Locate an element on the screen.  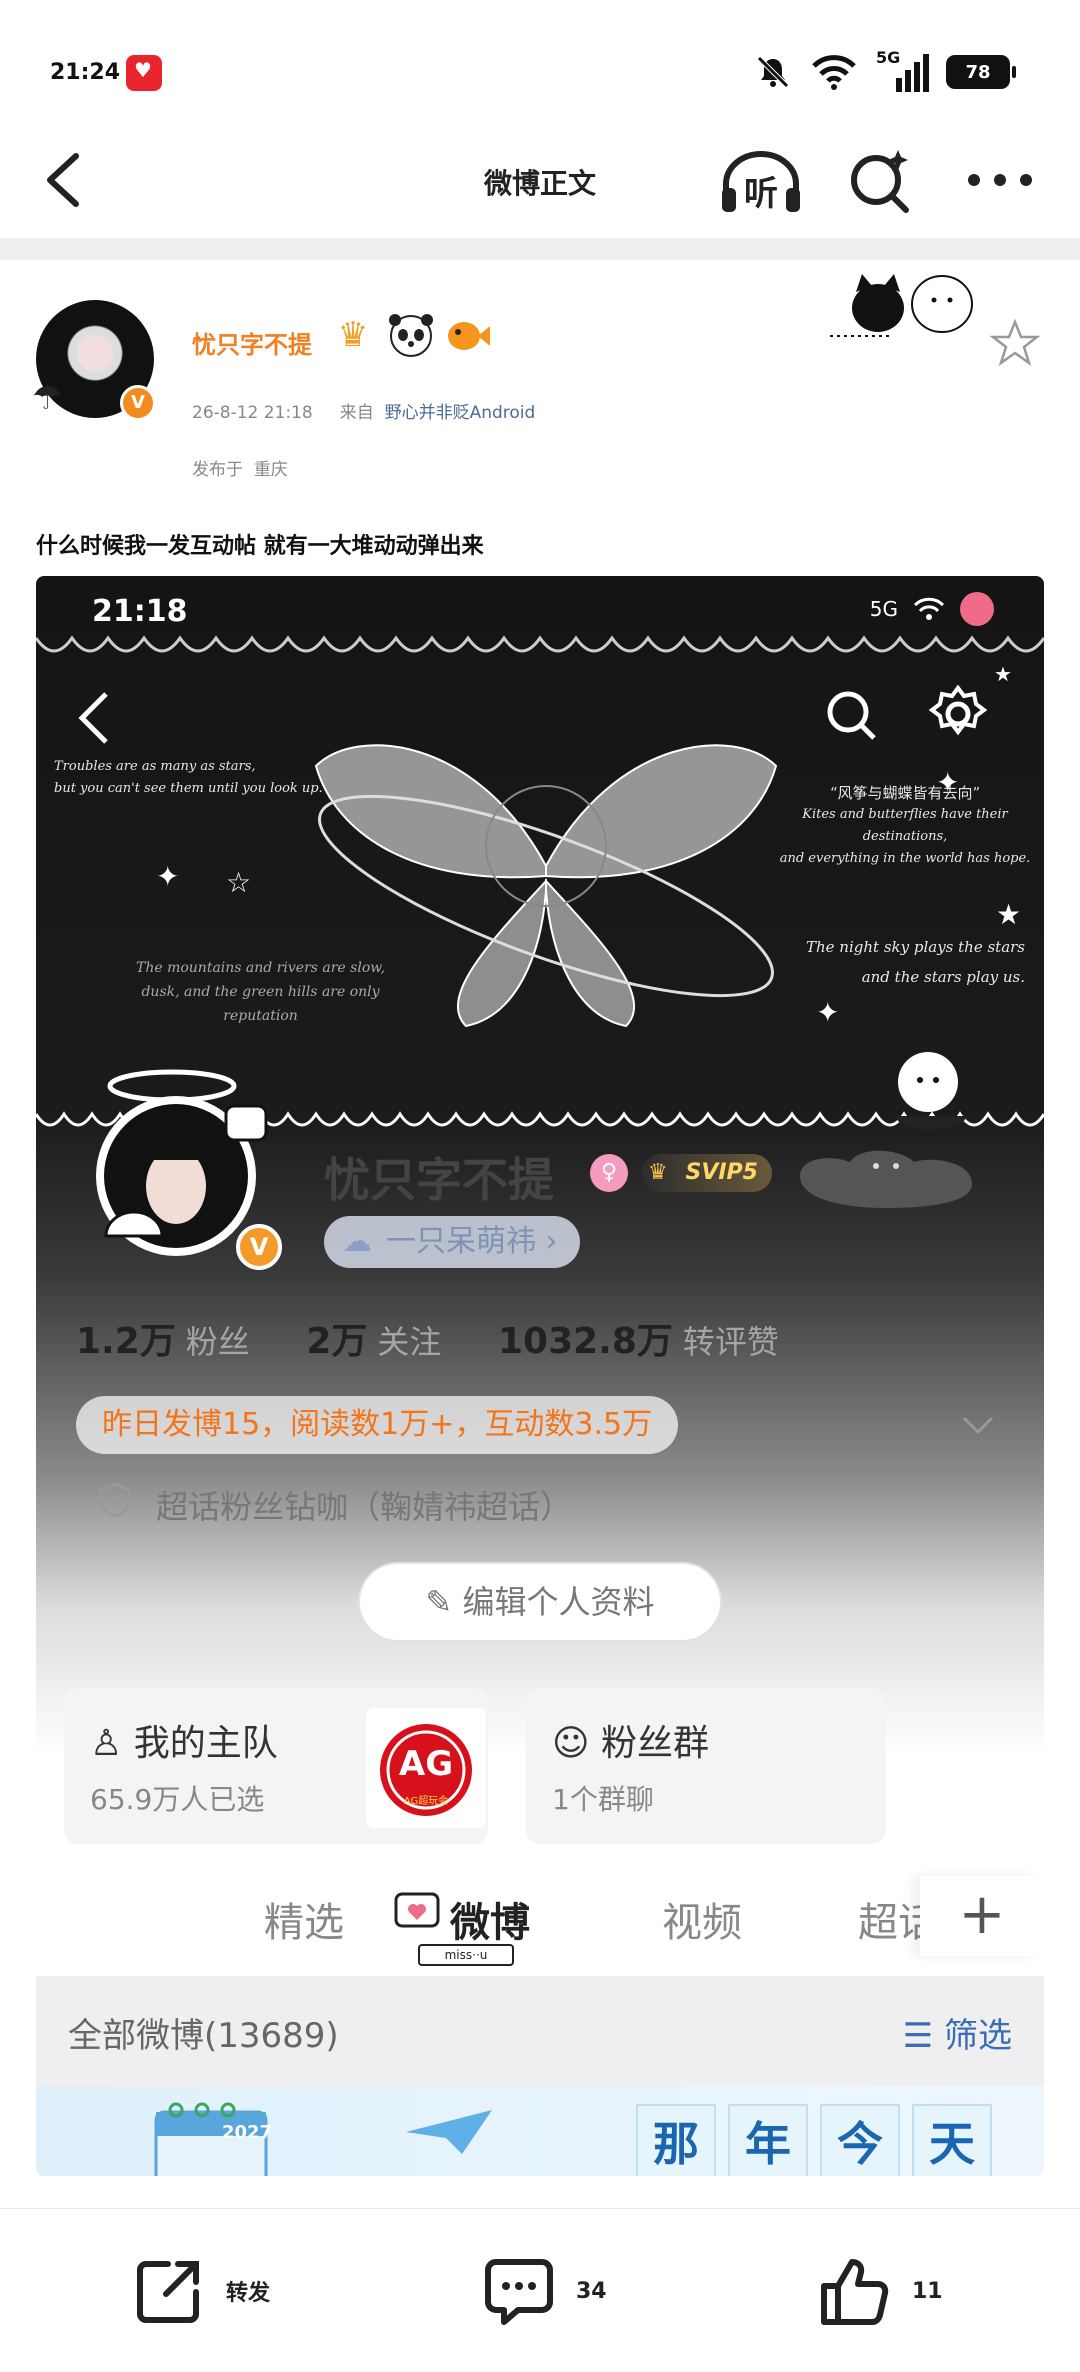
shield-icon is located at coordinates (115, 1500).